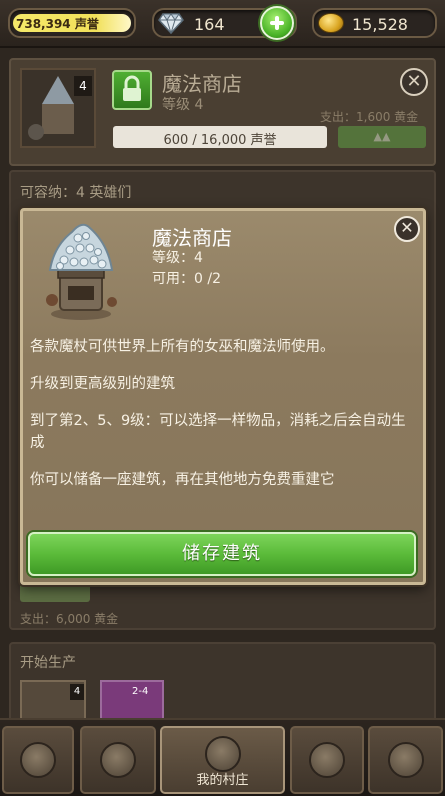 The width and height of the screenshot is (445, 796). I want to click on upgrade-button: ▲▲, so click(382, 137).